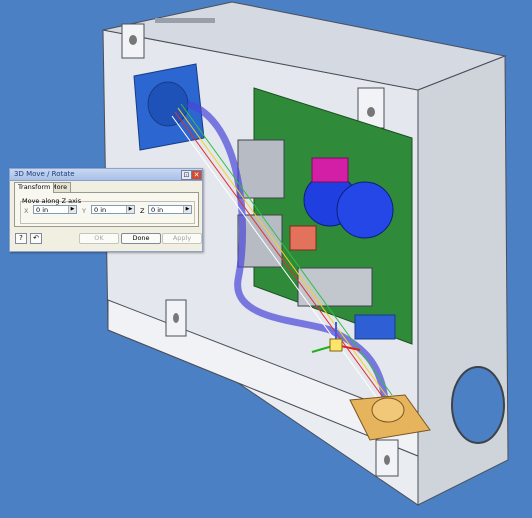 This screenshot has width=532, height=518. Describe the element at coordinates (182, 238) in the screenshot. I see `apply-button: Apply` at that location.